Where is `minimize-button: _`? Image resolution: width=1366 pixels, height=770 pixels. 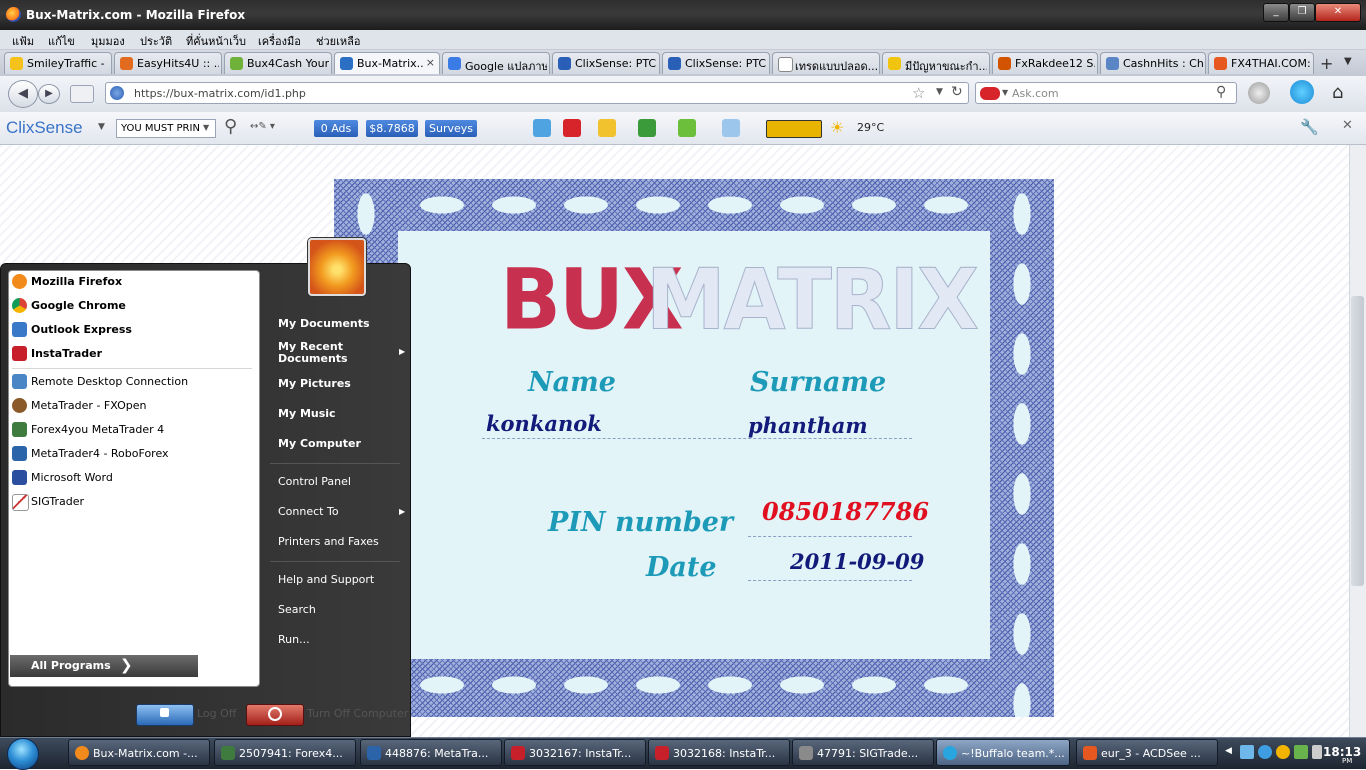
minimize-button: _ is located at coordinates (1276, 12).